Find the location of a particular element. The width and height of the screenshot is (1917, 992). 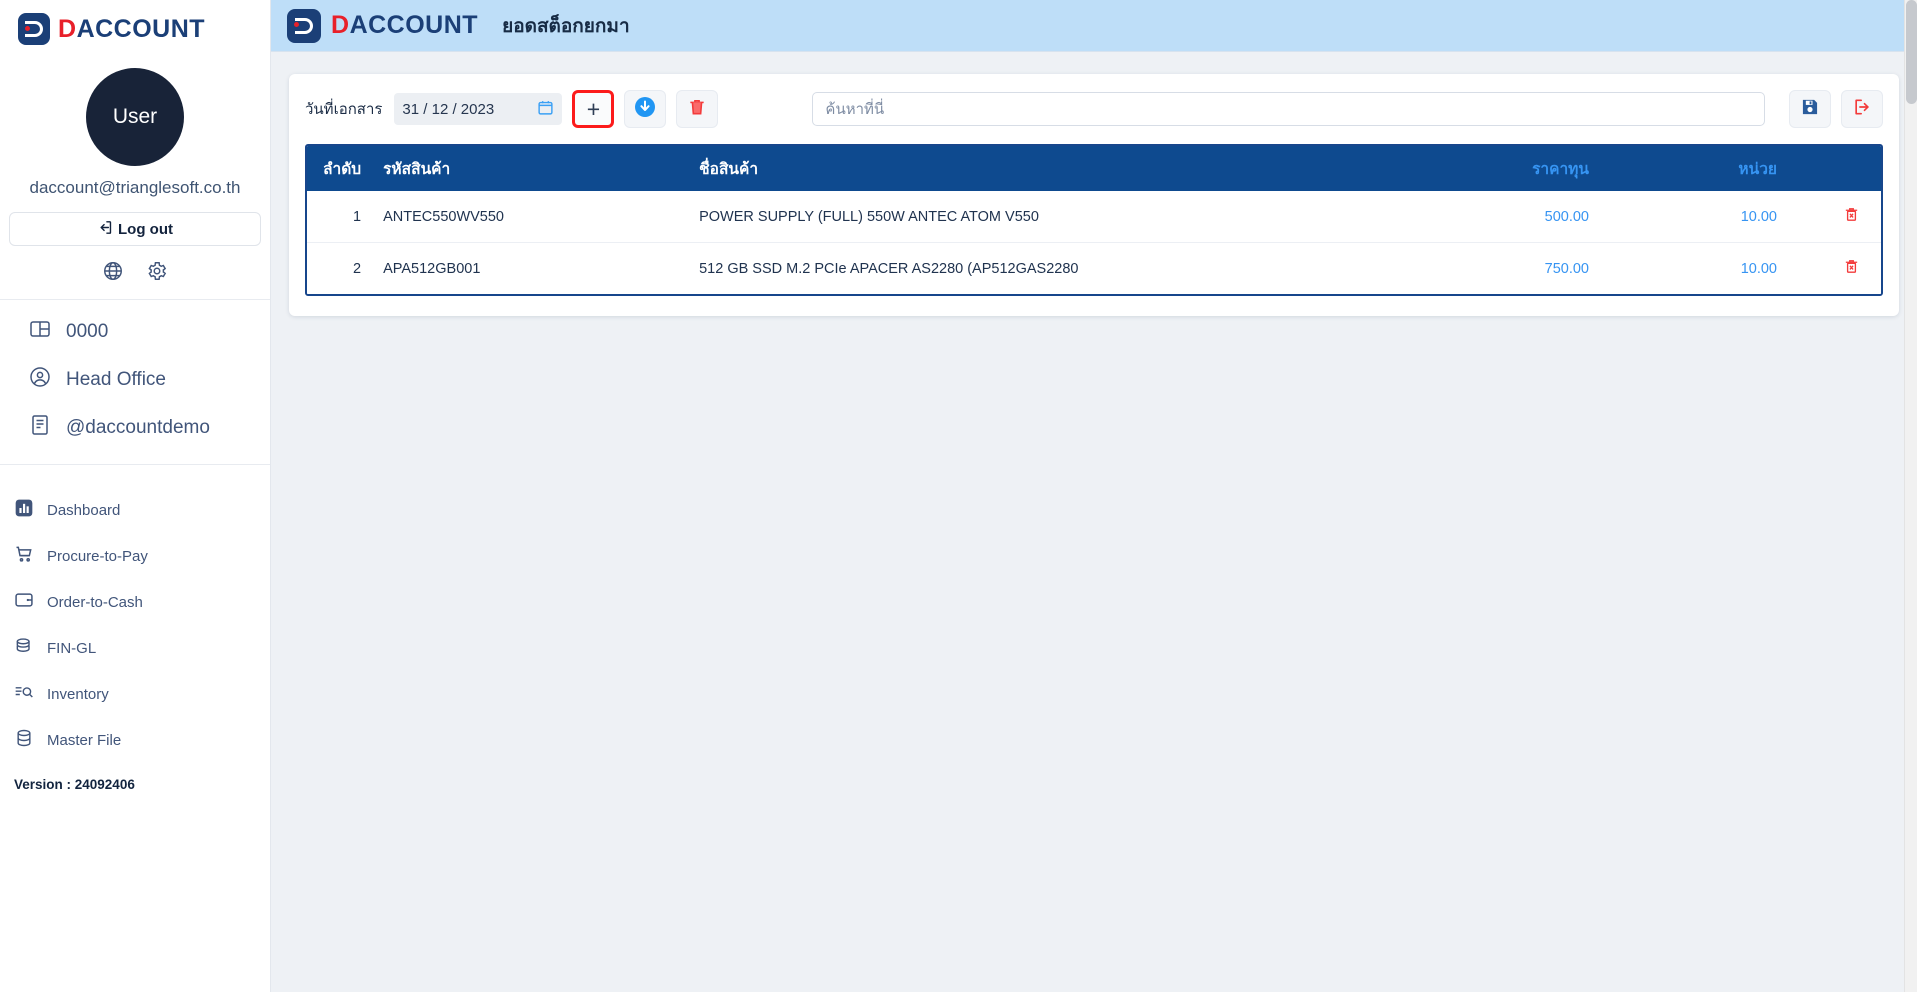

sidebar-brand: D ACCOUNT is located at coordinates (135, 29).